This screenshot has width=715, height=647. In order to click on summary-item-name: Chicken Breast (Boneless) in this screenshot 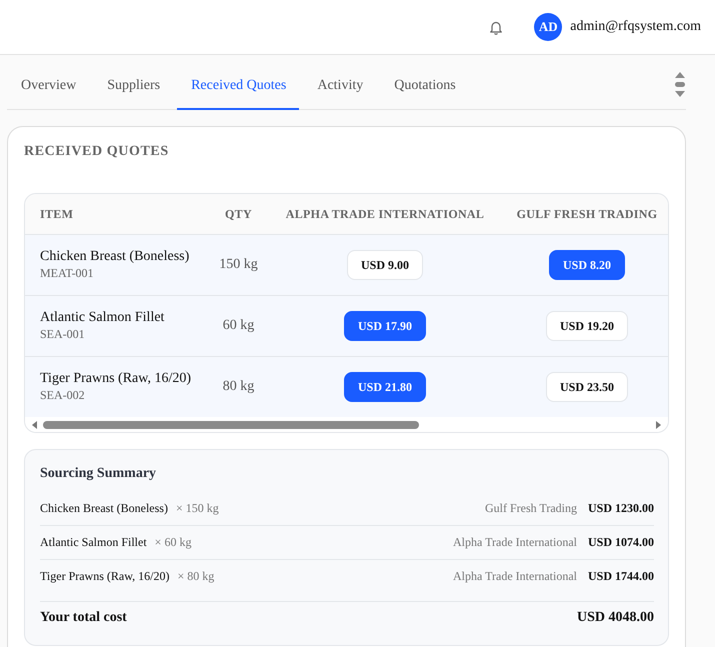, I will do `click(104, 508)`.